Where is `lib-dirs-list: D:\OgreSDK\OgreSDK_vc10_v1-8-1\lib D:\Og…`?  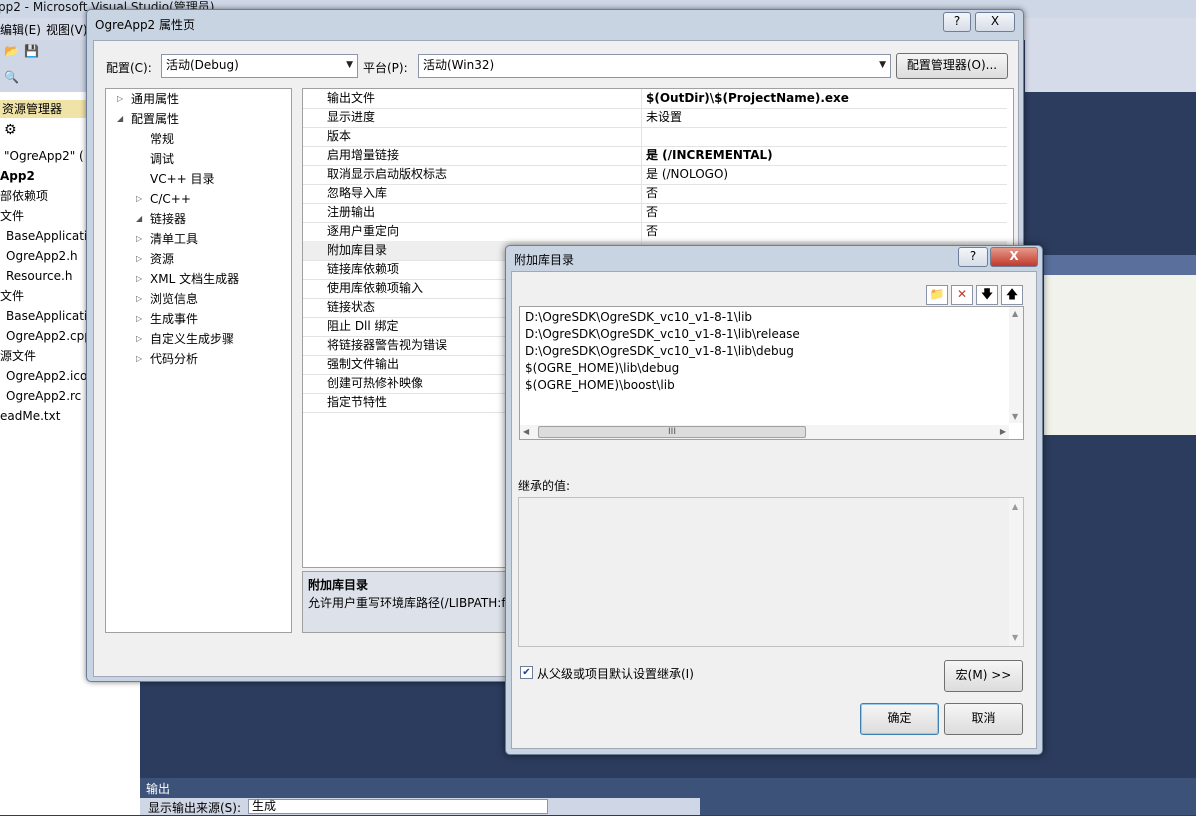 lib-dirs-list: D:\OgreSDK\OgreSDK_vc10_v1-8-1\lib D:\Og… is located at coordinates (771, 373).